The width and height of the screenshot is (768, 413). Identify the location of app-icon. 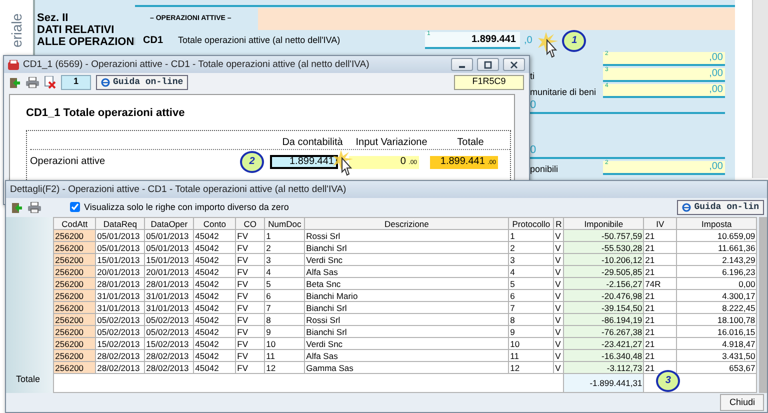
(13, 65).